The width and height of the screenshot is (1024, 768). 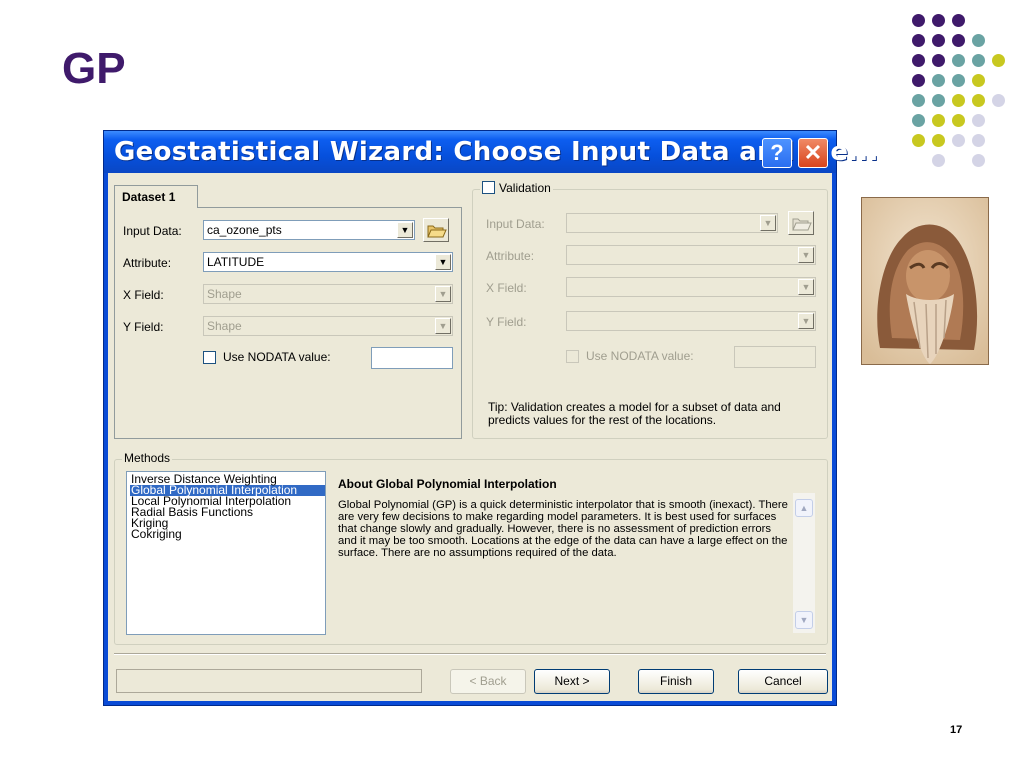 I want to click on status-box, so click(x=269, y=681).